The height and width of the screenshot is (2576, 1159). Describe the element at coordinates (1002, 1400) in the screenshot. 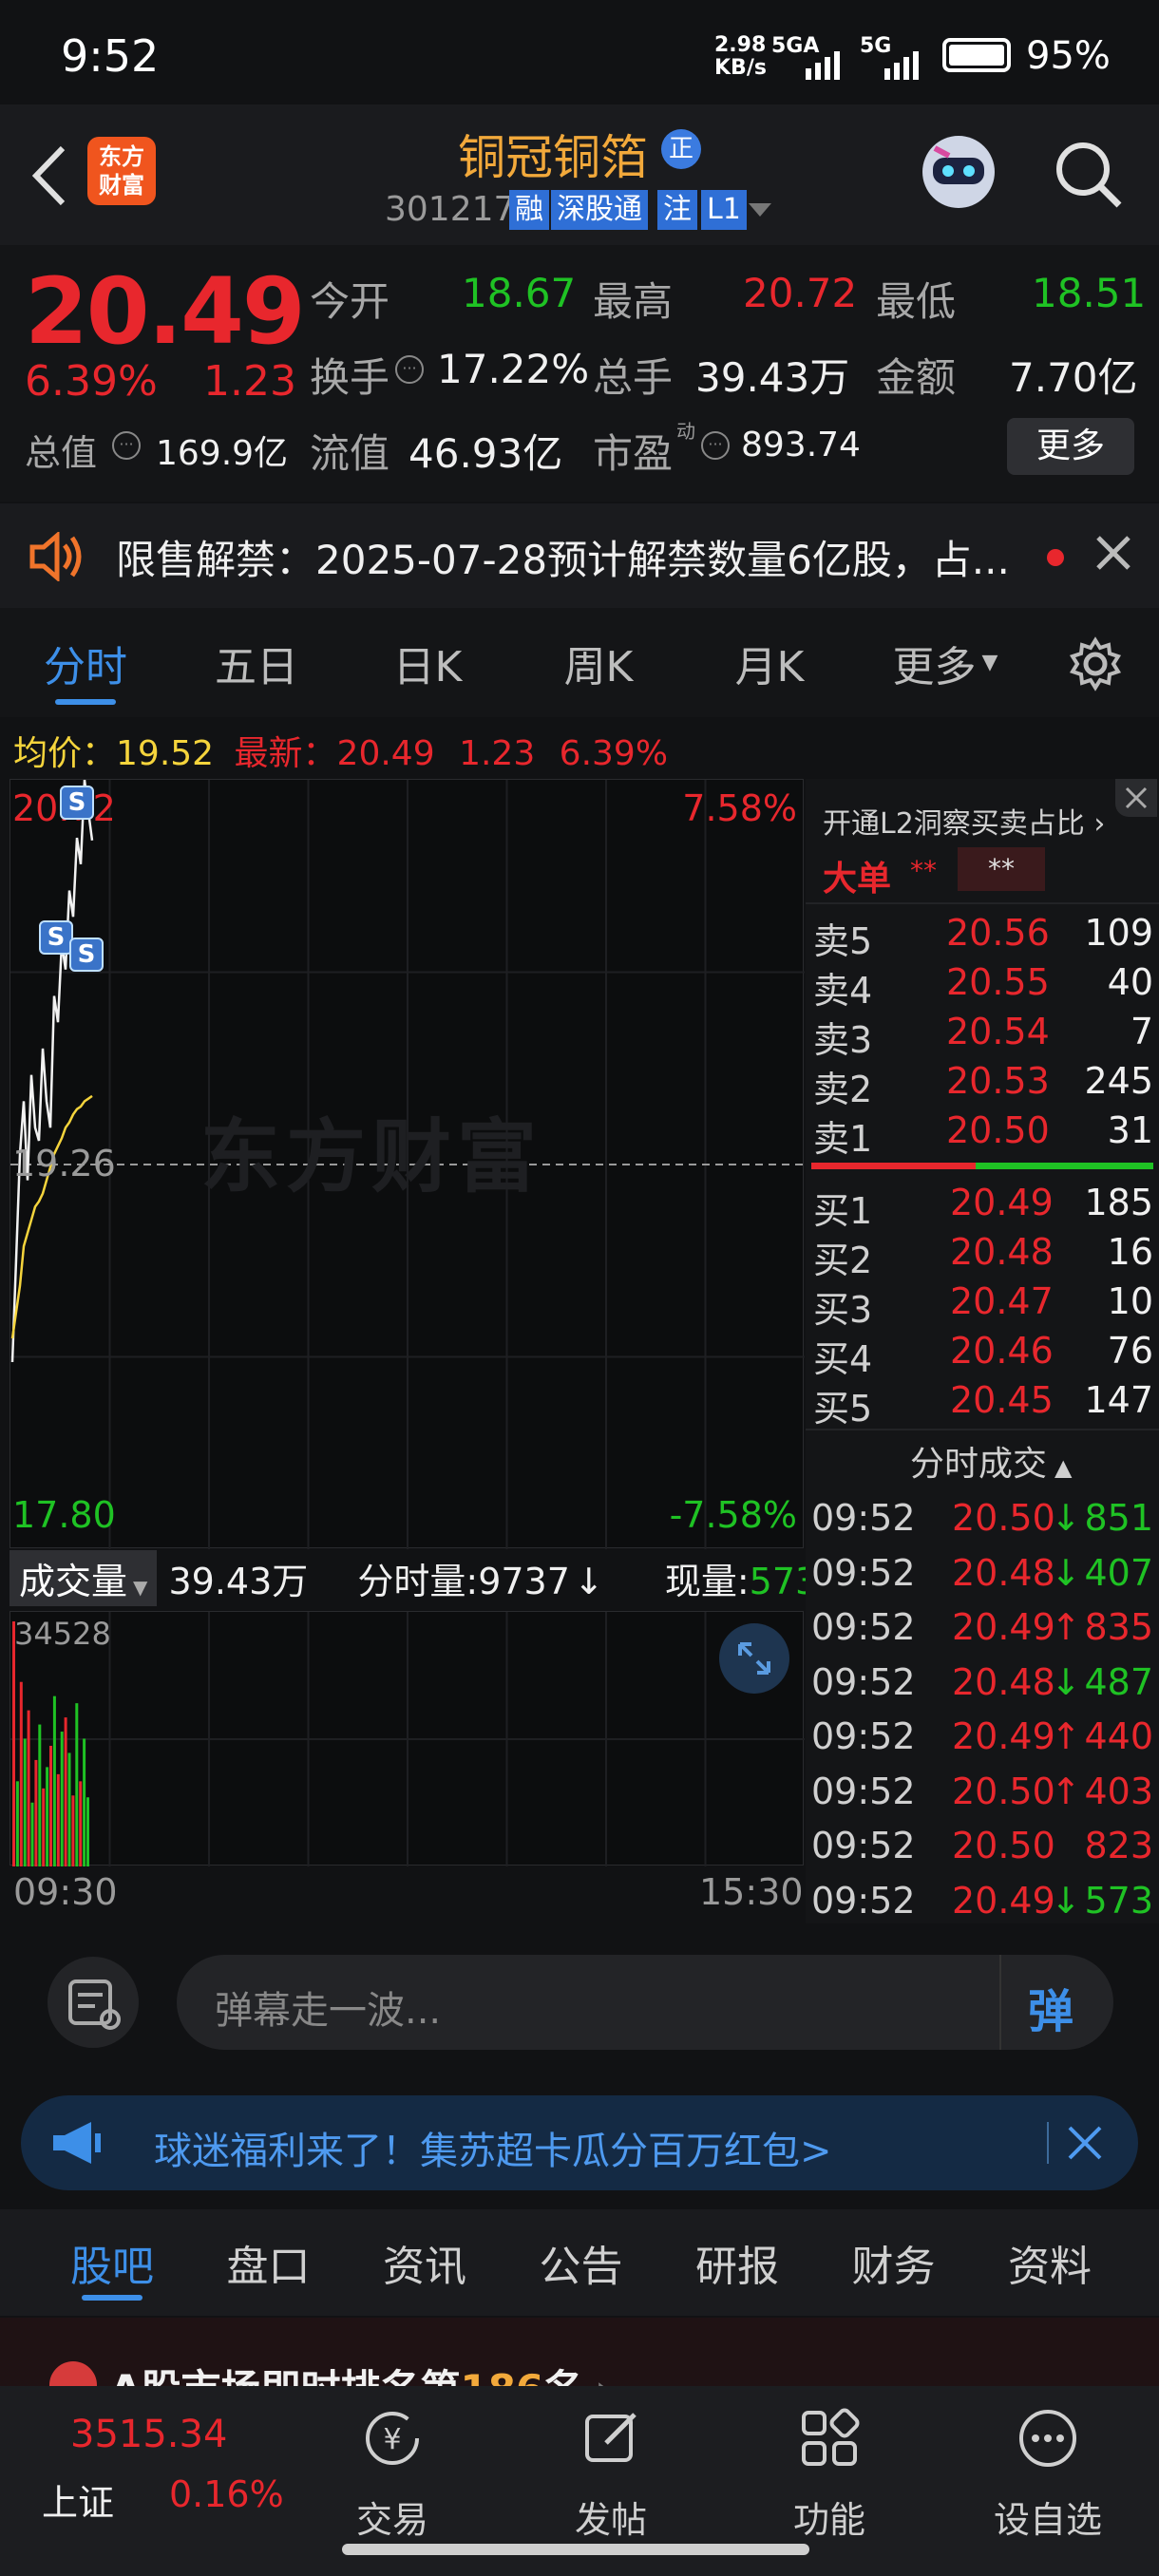

I see `bid-price: 20.45` at that location.